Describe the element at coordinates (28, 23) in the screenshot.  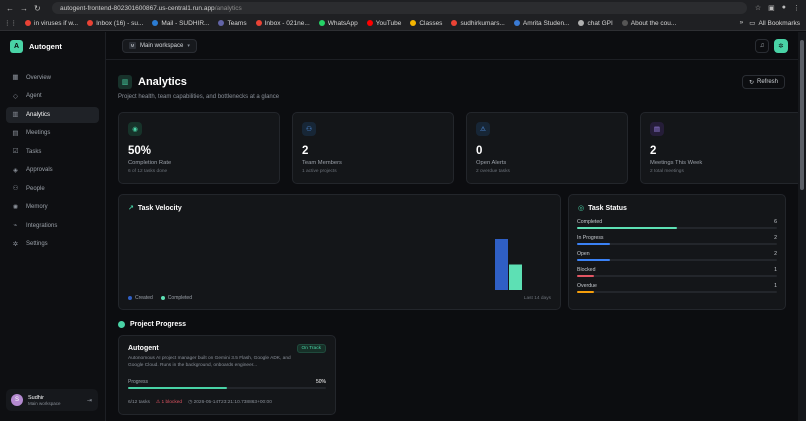
I see `google-icon` at that location.